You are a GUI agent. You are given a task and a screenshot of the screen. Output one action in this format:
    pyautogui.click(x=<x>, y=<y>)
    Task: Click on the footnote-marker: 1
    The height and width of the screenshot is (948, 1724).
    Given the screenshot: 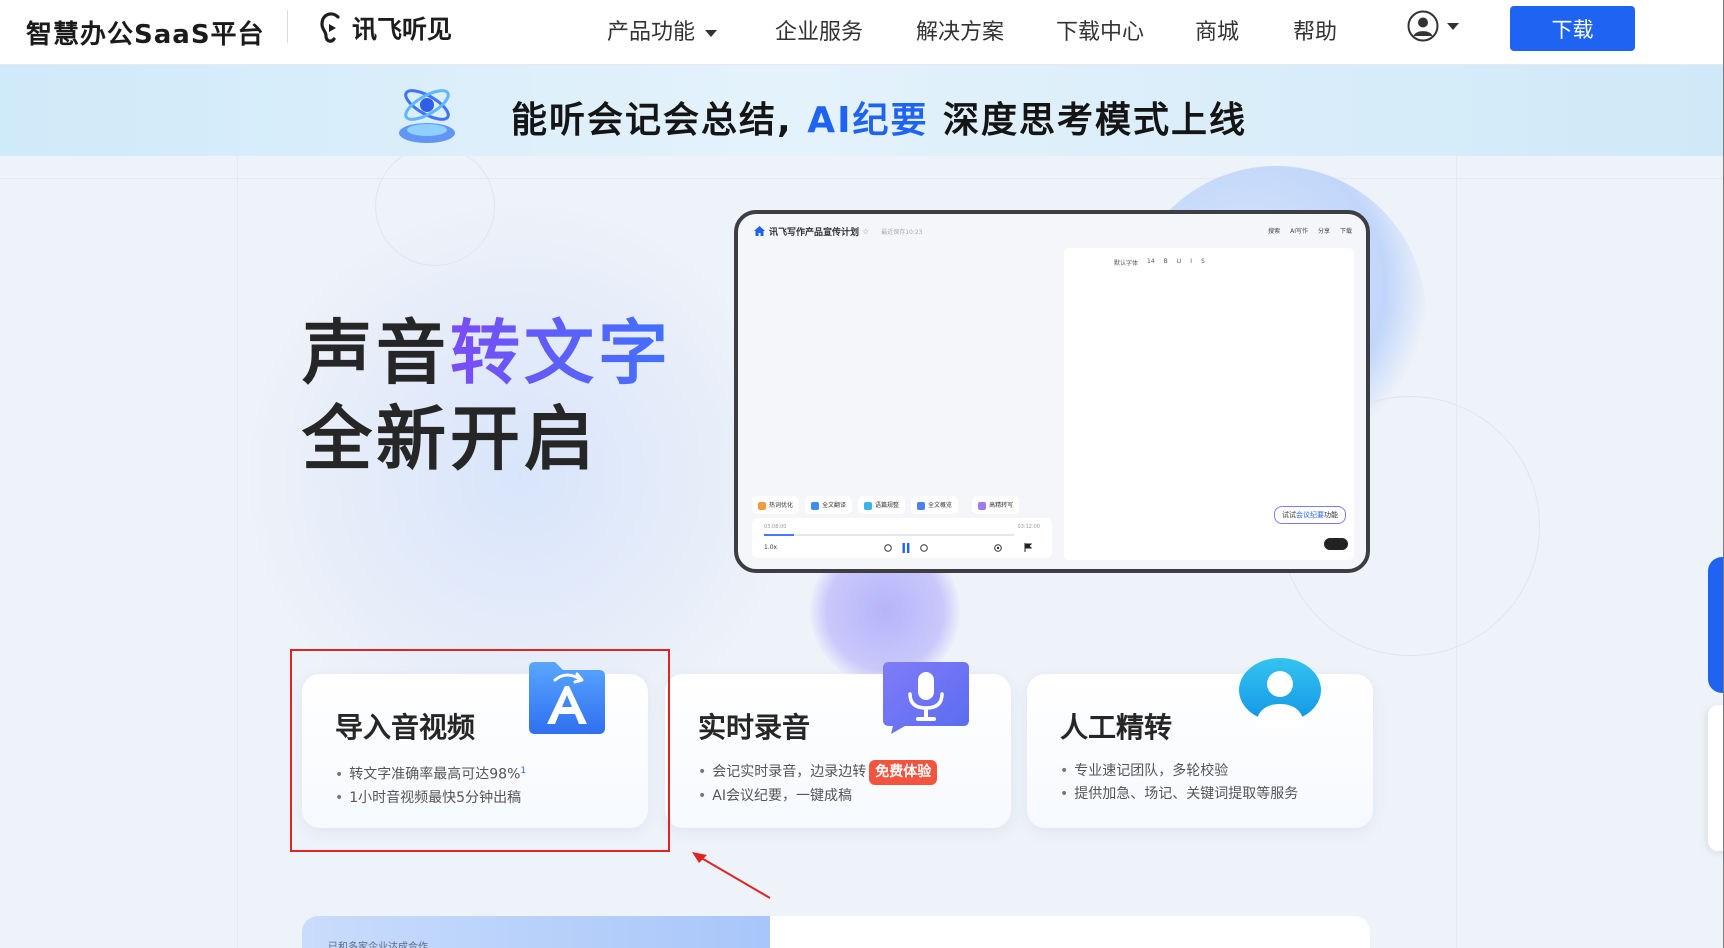 What is the action you would take?
    pyautogui.click(x=523, y=771)
    